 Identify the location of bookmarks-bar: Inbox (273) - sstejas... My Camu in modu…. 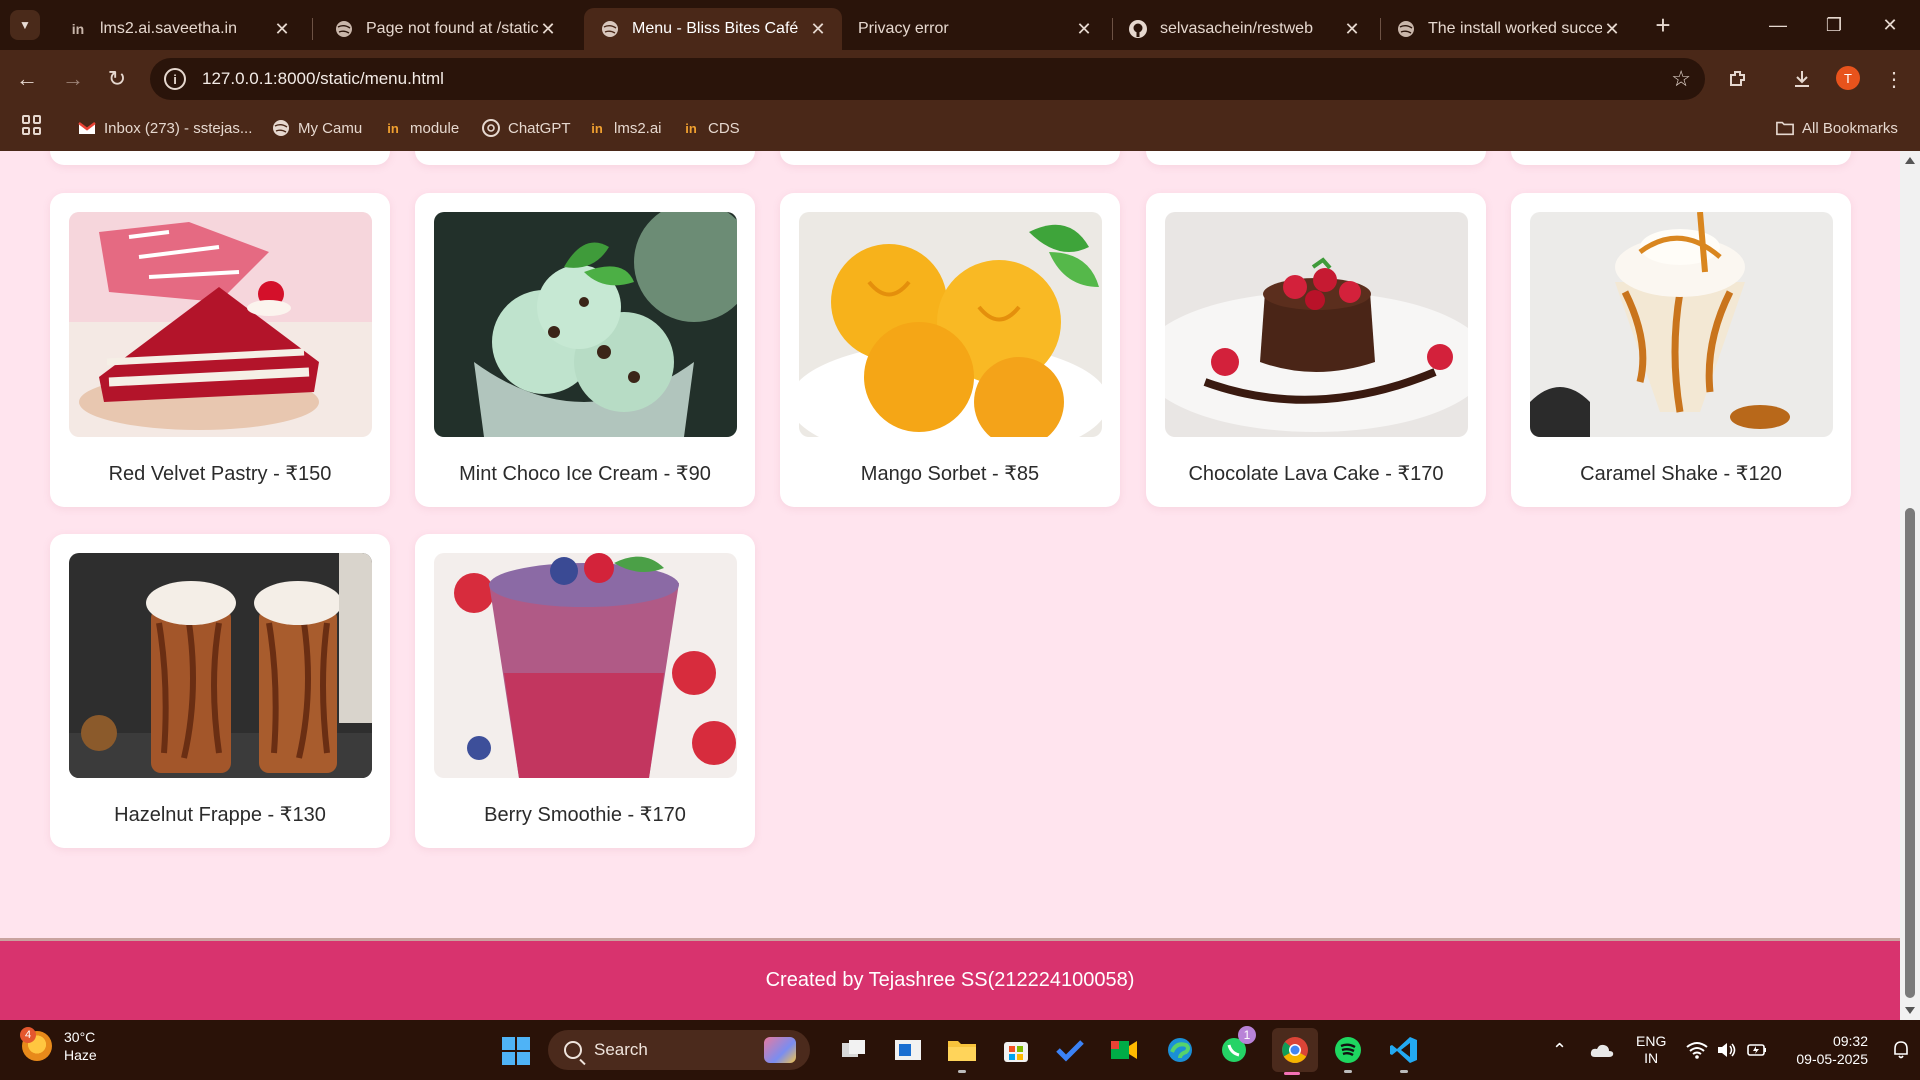
(960, 129).